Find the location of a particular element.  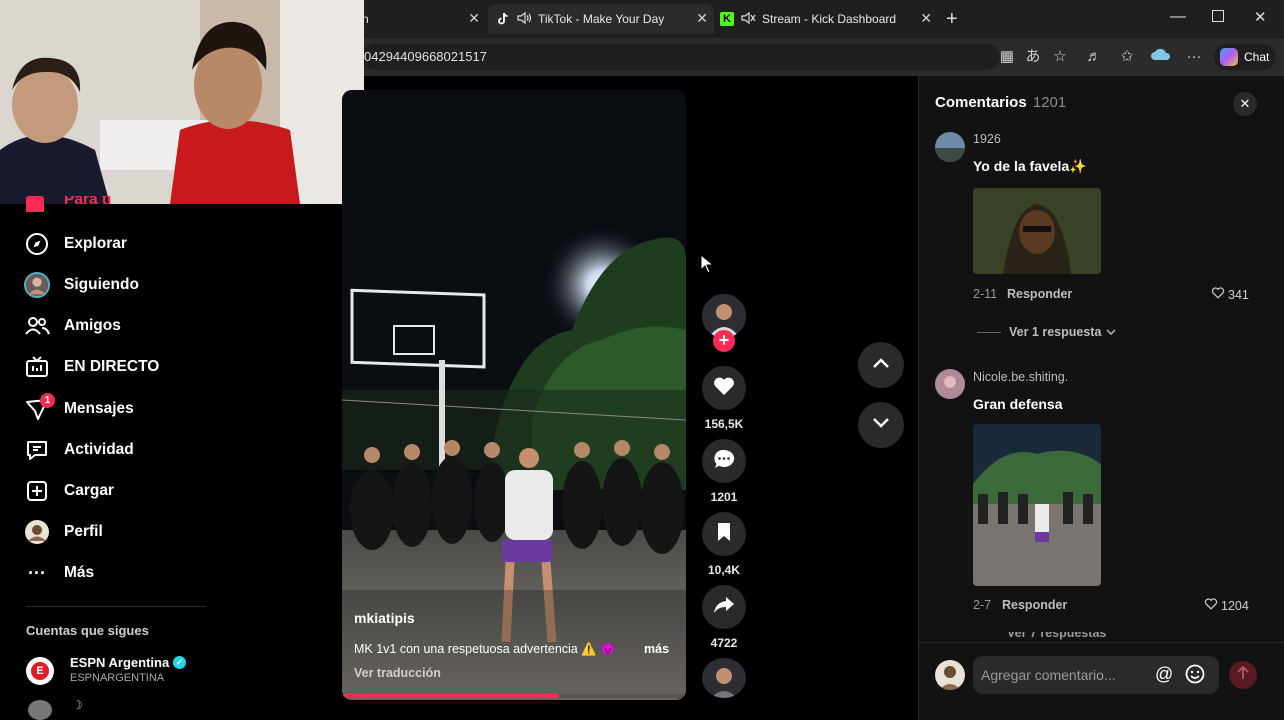

caption-more-link: más is located at coordinates (656, 649).